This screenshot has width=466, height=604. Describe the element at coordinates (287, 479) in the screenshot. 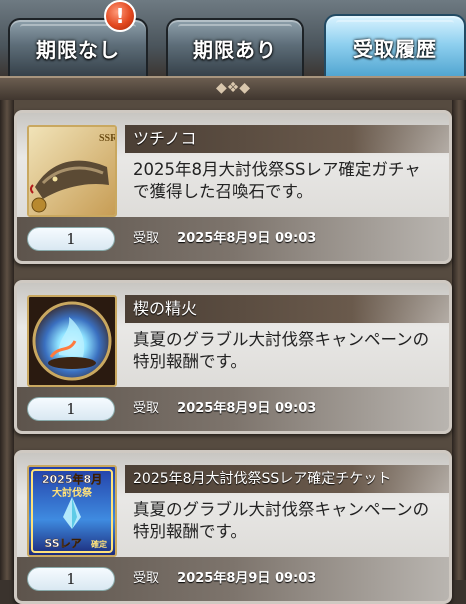

I see `item-name: 2025年8月大討伐祭SSレア確定チケット` at that location.